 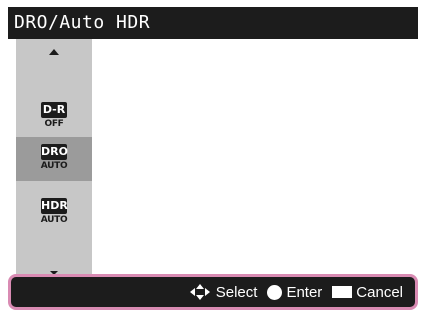 I want to click on option-hdr-auto: HDR AUTO, so click(x=54, y=213).